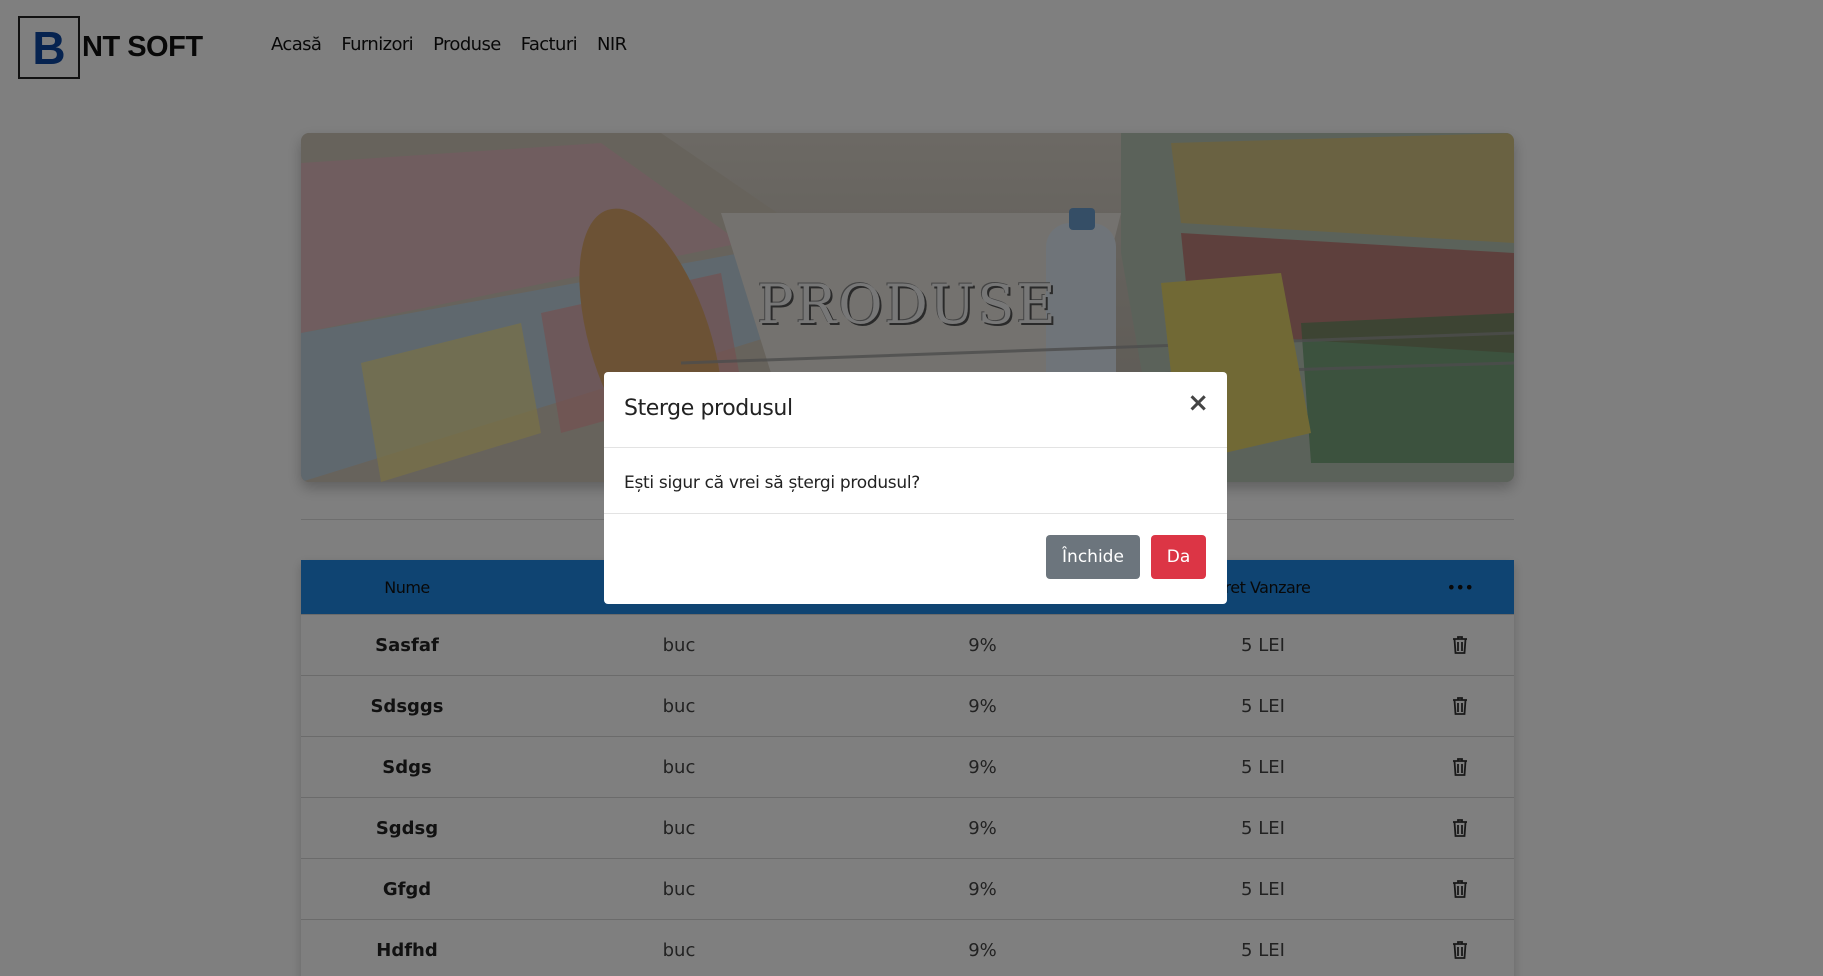 This screenshot has width=1823, height=976. Describe the element at coordinates (915, 558) in the screenshot. I see `modal-footer: Închide Da` at that location.